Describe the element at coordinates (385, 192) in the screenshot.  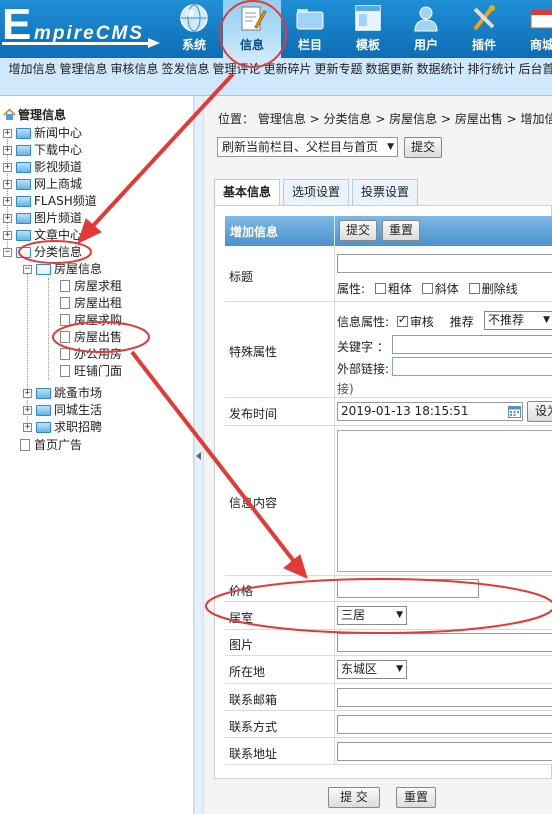
I see `tab-vote: 投票设置` at that location.